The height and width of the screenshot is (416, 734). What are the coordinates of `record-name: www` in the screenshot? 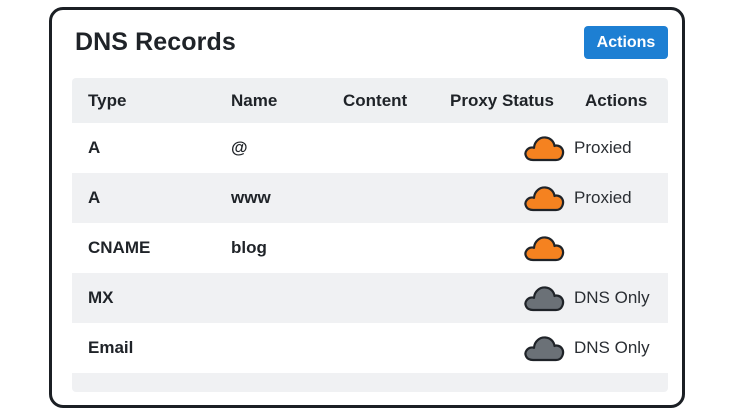 It's located at (251, 197).